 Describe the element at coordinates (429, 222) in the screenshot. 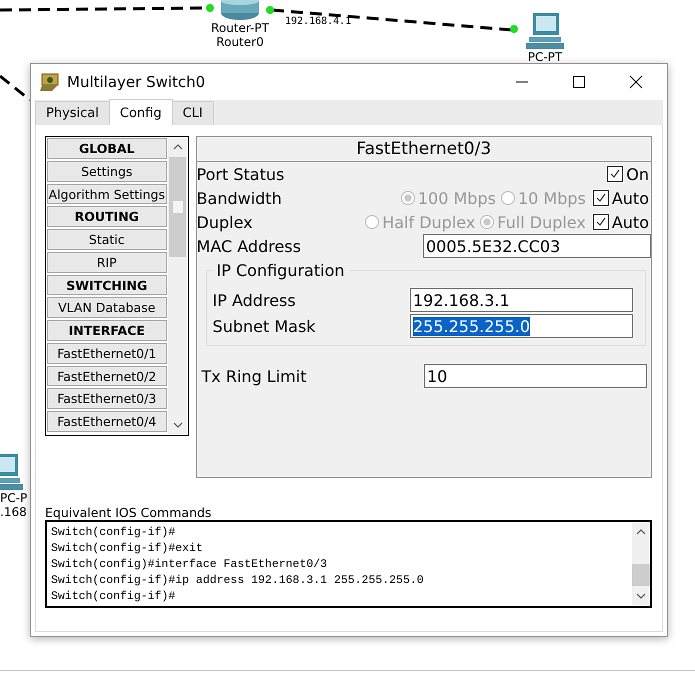

I see `option-label: Half Duplex` at that location.